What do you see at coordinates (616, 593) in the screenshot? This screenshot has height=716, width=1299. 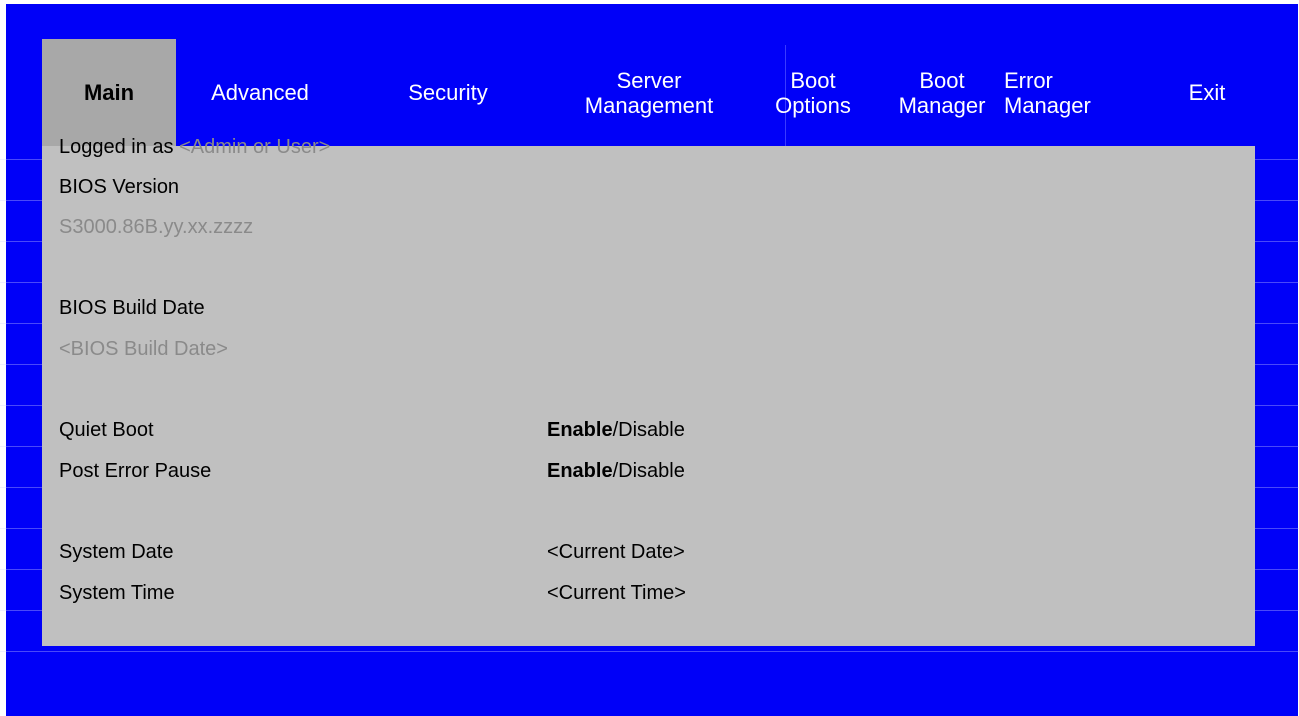 I see `system-time-value: <Current Time>` at bounding box center [616, 593].